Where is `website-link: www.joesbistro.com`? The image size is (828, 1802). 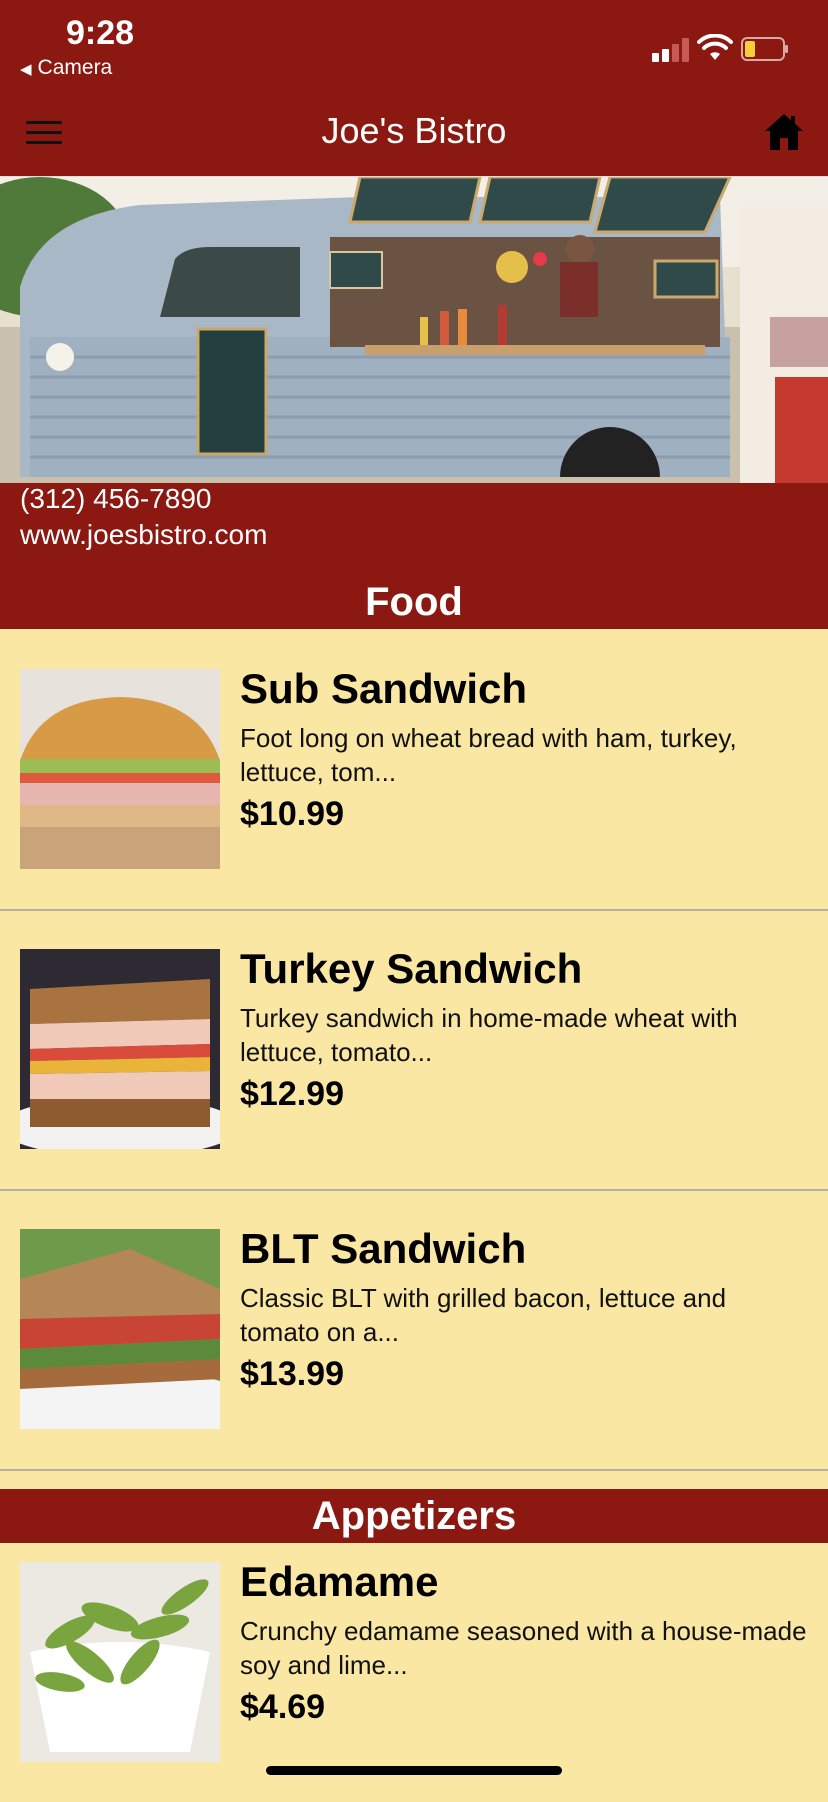 website-link: www.joesbistro.com is located at coordinates (143, 535).